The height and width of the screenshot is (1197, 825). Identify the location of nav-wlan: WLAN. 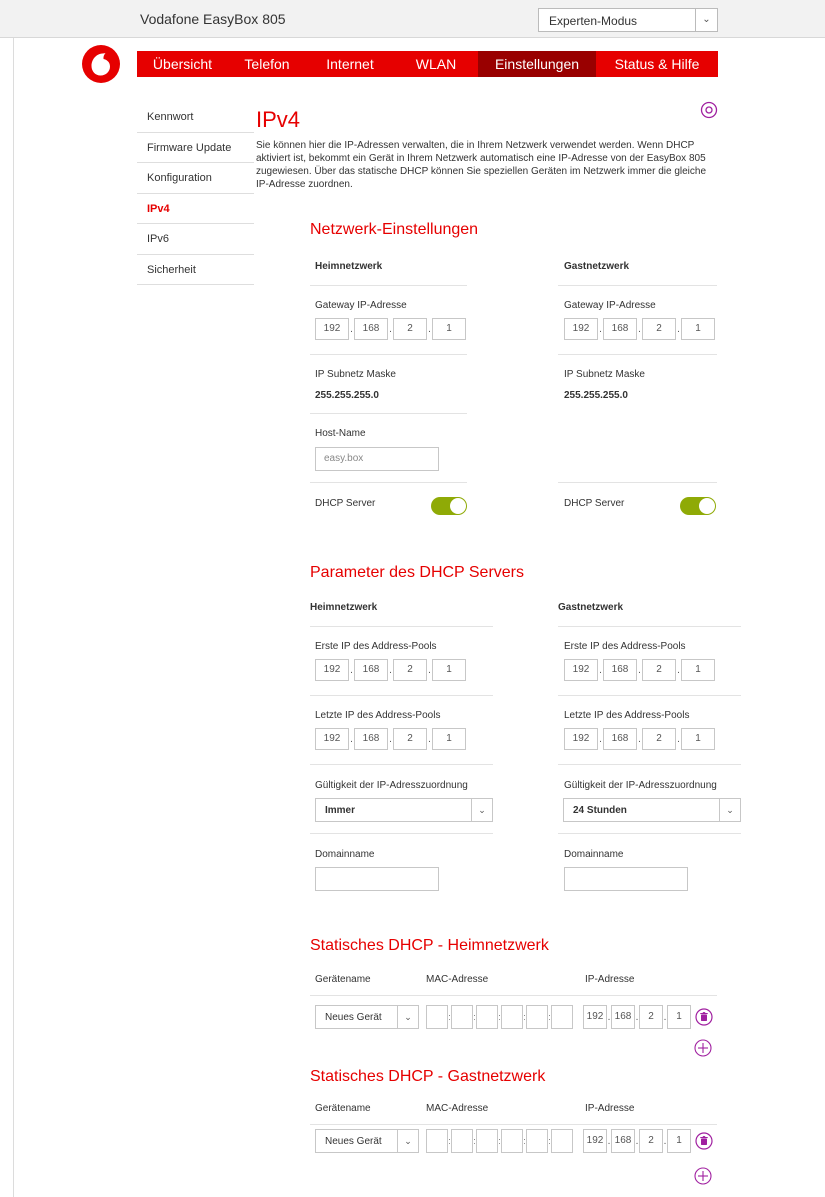
(436, 64).